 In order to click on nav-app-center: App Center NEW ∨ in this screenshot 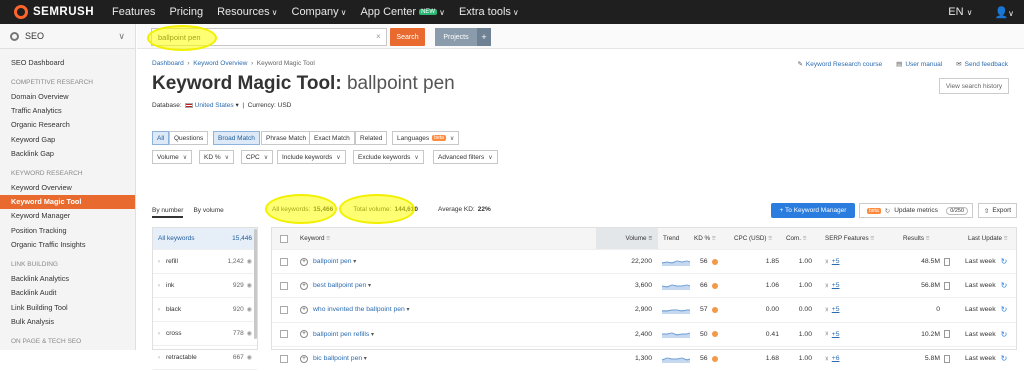, I will do `click(402, 12)`.